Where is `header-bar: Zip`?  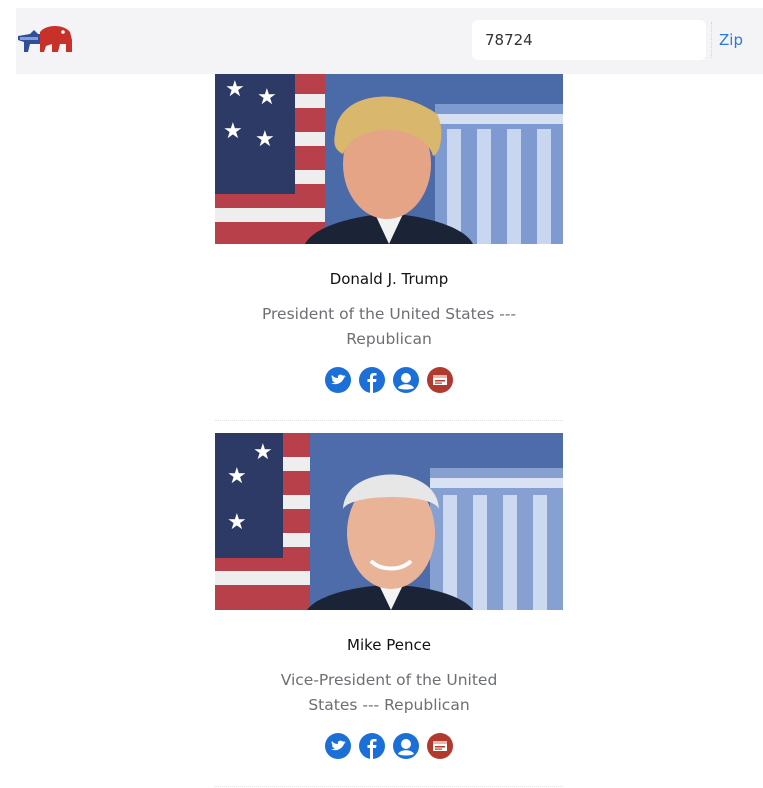
header-bar: Zip is located at coordinates (389, 41).